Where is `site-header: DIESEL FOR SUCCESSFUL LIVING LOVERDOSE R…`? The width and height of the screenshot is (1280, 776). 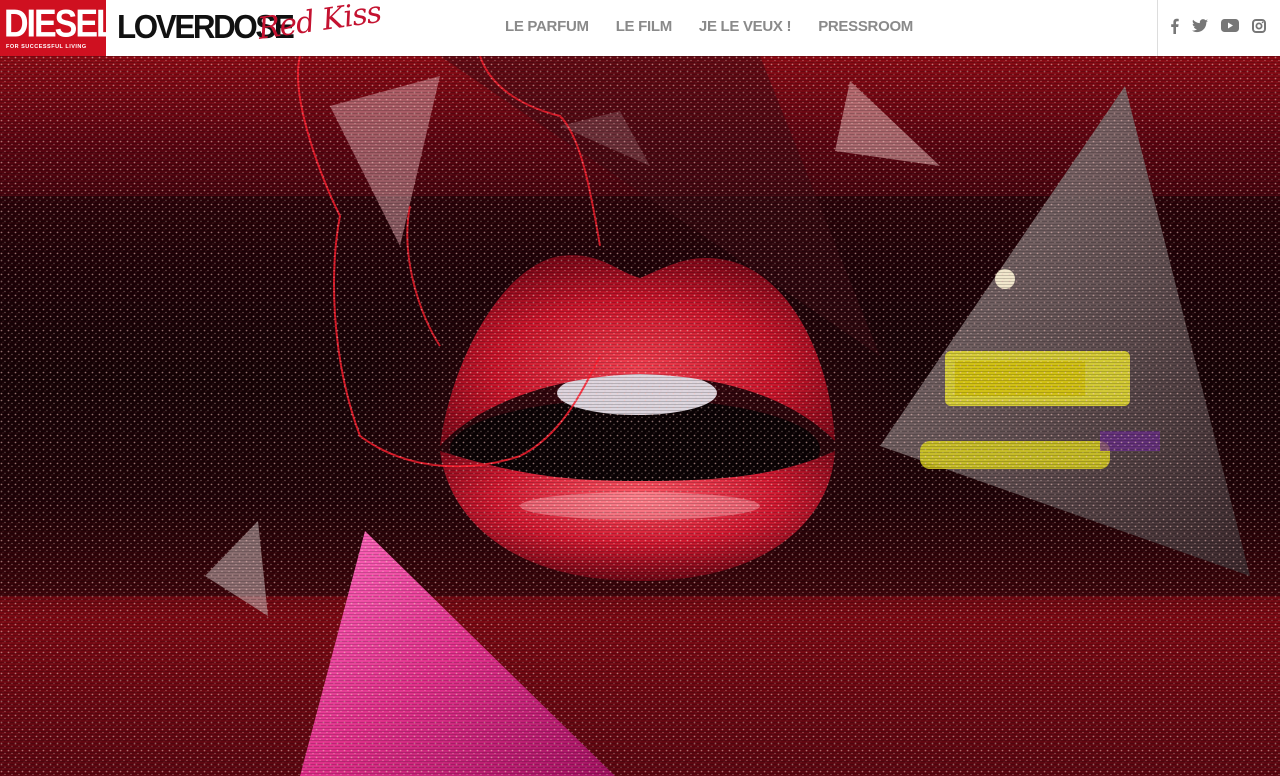
site-header: DIESEL FOR SUCCESSFUL LIVING LOVERDOSE R… is located at coordinates (640, 28).